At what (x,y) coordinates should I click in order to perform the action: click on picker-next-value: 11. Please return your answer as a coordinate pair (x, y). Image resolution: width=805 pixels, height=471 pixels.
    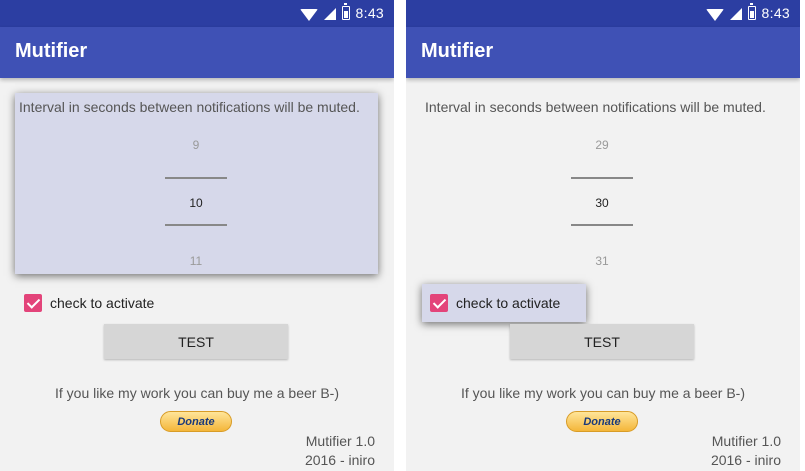
    Looking at the image, I should click on (196, 261).